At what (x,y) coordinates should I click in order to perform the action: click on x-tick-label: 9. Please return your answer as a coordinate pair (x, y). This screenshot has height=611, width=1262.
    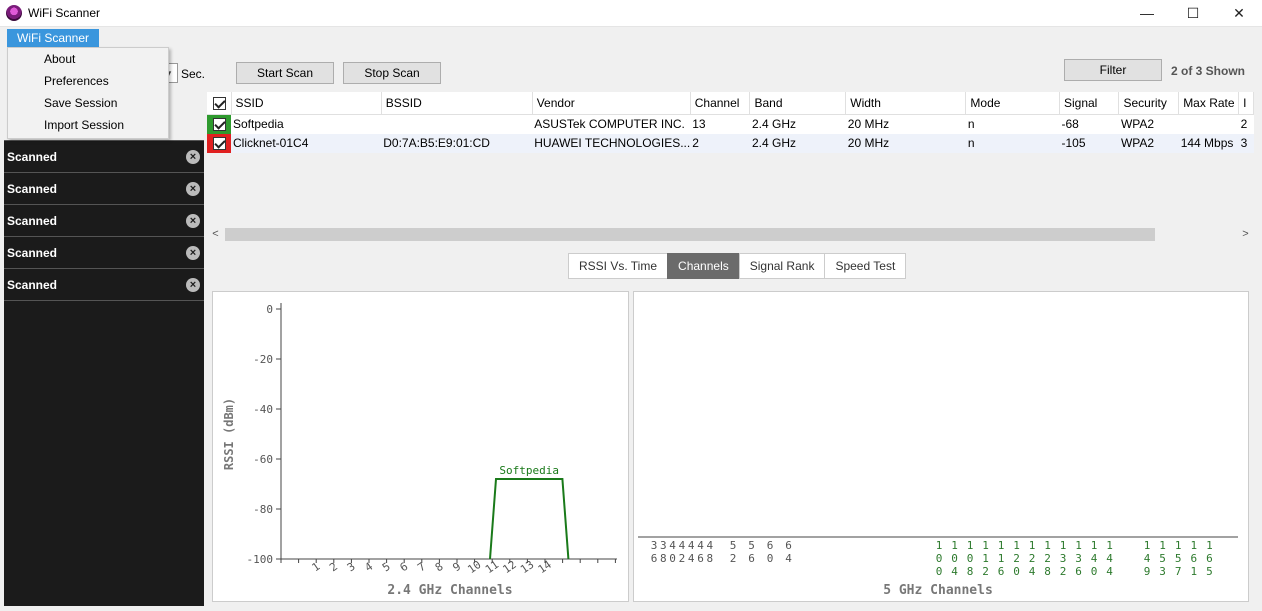
    Looking at the image, I should click on (456, 567).